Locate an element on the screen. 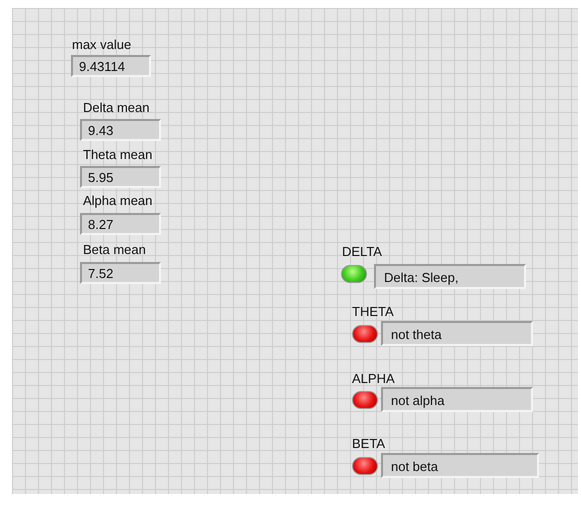 The height and width of the screenshot is (522, 581). indicator-label: Delta mean is located at coordinates (116, 108).